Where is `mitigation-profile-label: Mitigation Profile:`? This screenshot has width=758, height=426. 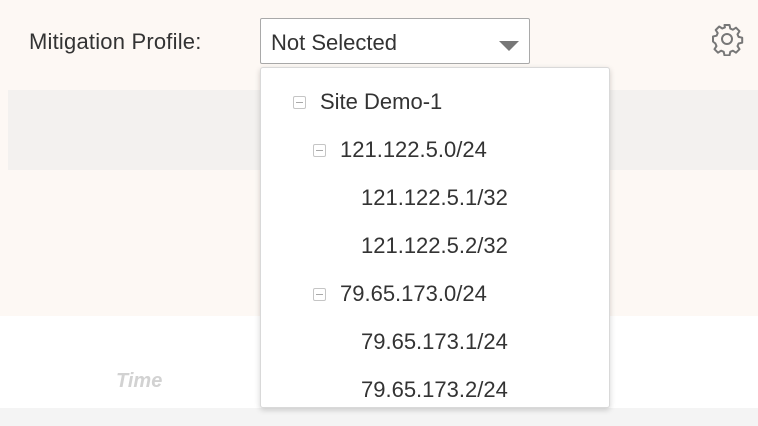
mitigation-profile-label: Mitigation Profile: is located at coordinates (115, 41).